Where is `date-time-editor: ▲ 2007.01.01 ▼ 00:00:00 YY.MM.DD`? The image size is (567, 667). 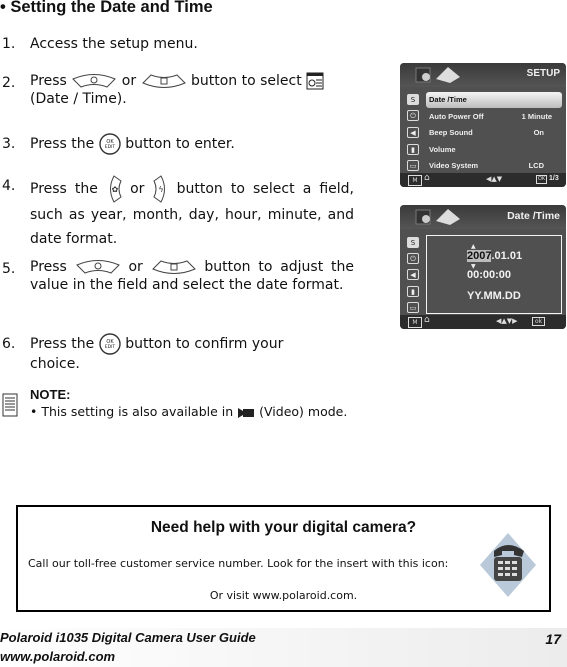
date-time-editor: ▲ 2007.01.01 ▼ 00:00:00 YY.MM.DD is located at coordinates (494, 274).